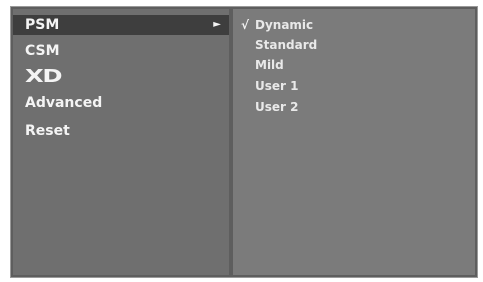 This screenshot has height=282, width=483. I want to click on option-standard: Standard, so click(354, 45).